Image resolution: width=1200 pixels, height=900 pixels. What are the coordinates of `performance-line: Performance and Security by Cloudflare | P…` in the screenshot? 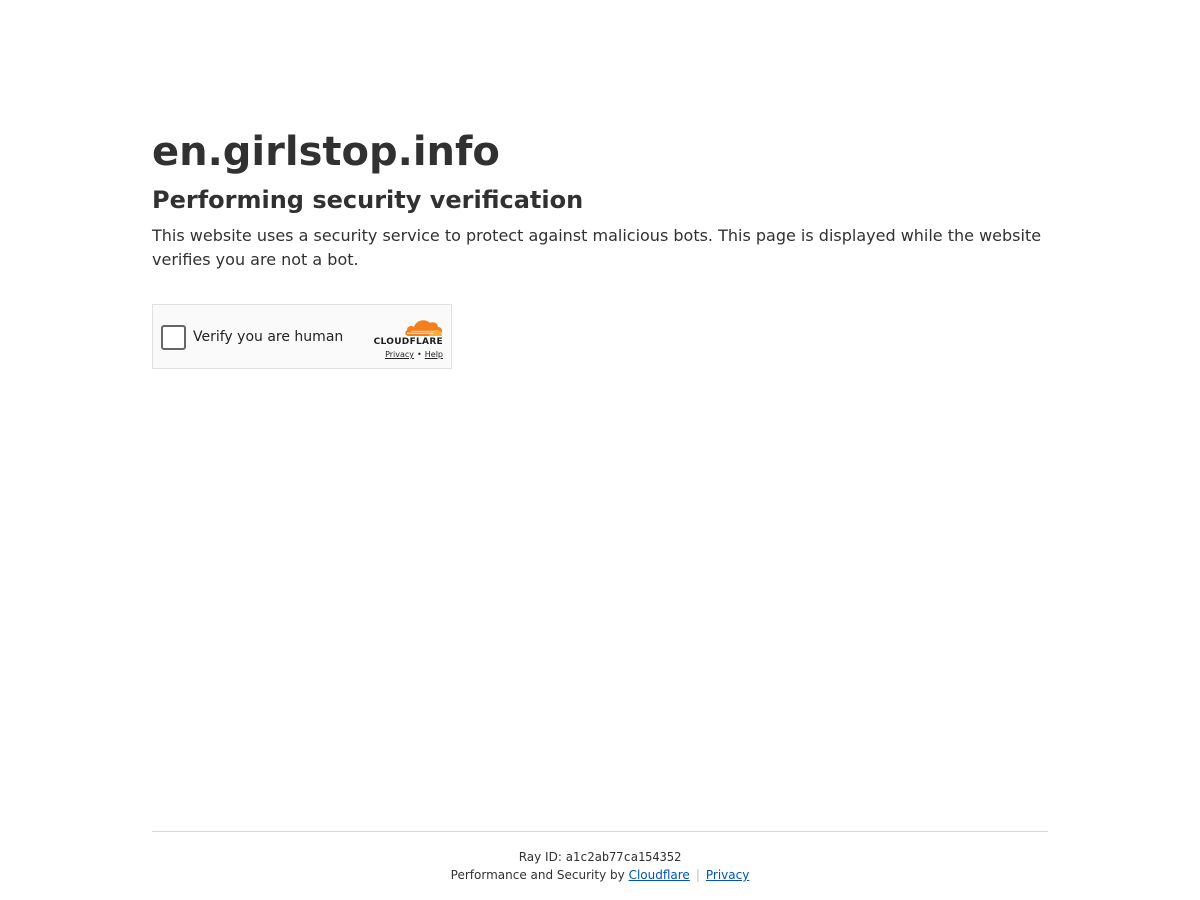 It's located at (600, 875).